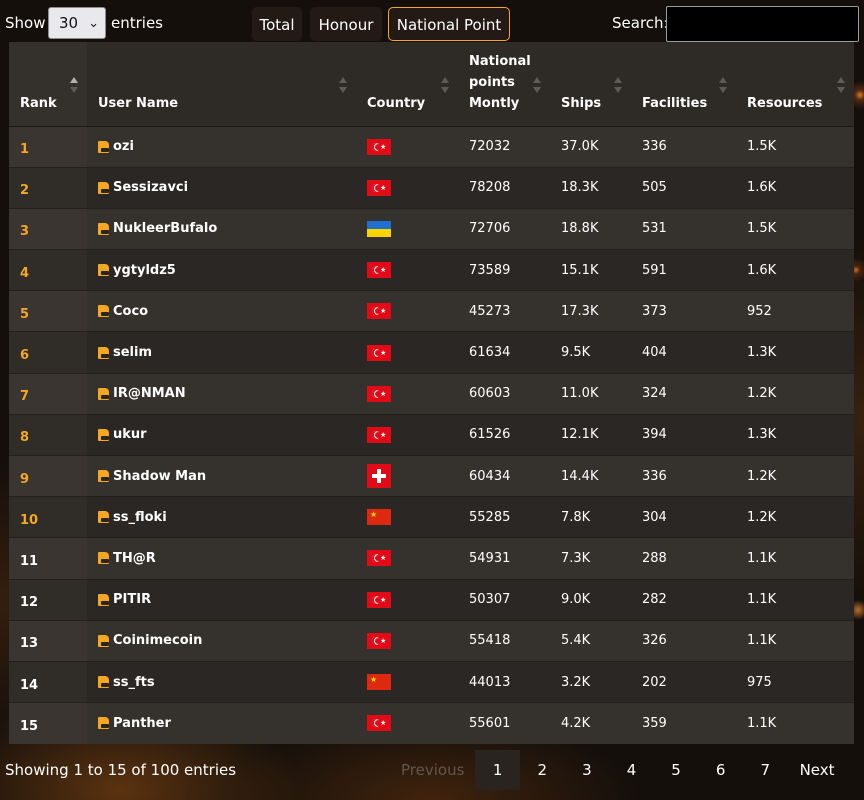 This screenshot has height=800, width=864. I want to click on table-row: 11 TH@R ★ 54931 7.3K 288 1.1K, so click(431, 558).